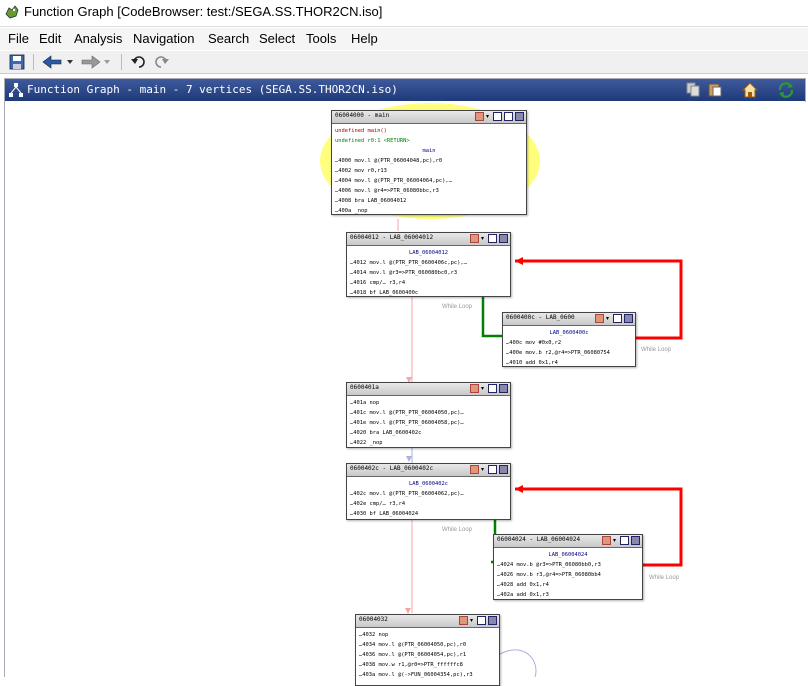 This screenshot has width=808, height=686. I want to click on code-line: …402a add 0x1,r3, so click(568, 595).